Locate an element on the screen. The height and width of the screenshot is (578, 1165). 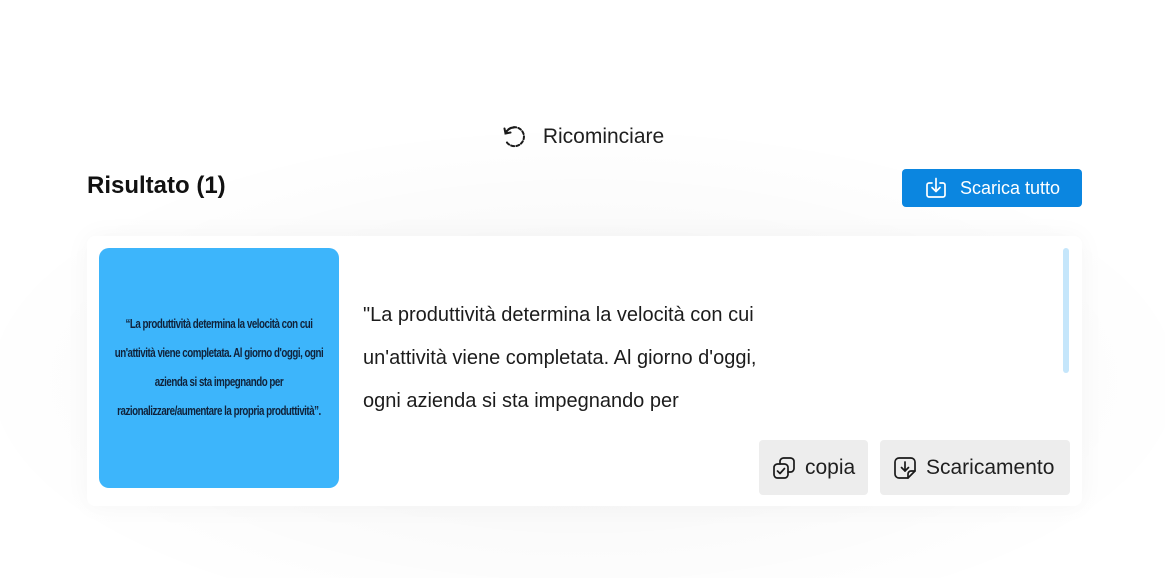
download-button: Scaricamento is located at coordinates (975, 467).